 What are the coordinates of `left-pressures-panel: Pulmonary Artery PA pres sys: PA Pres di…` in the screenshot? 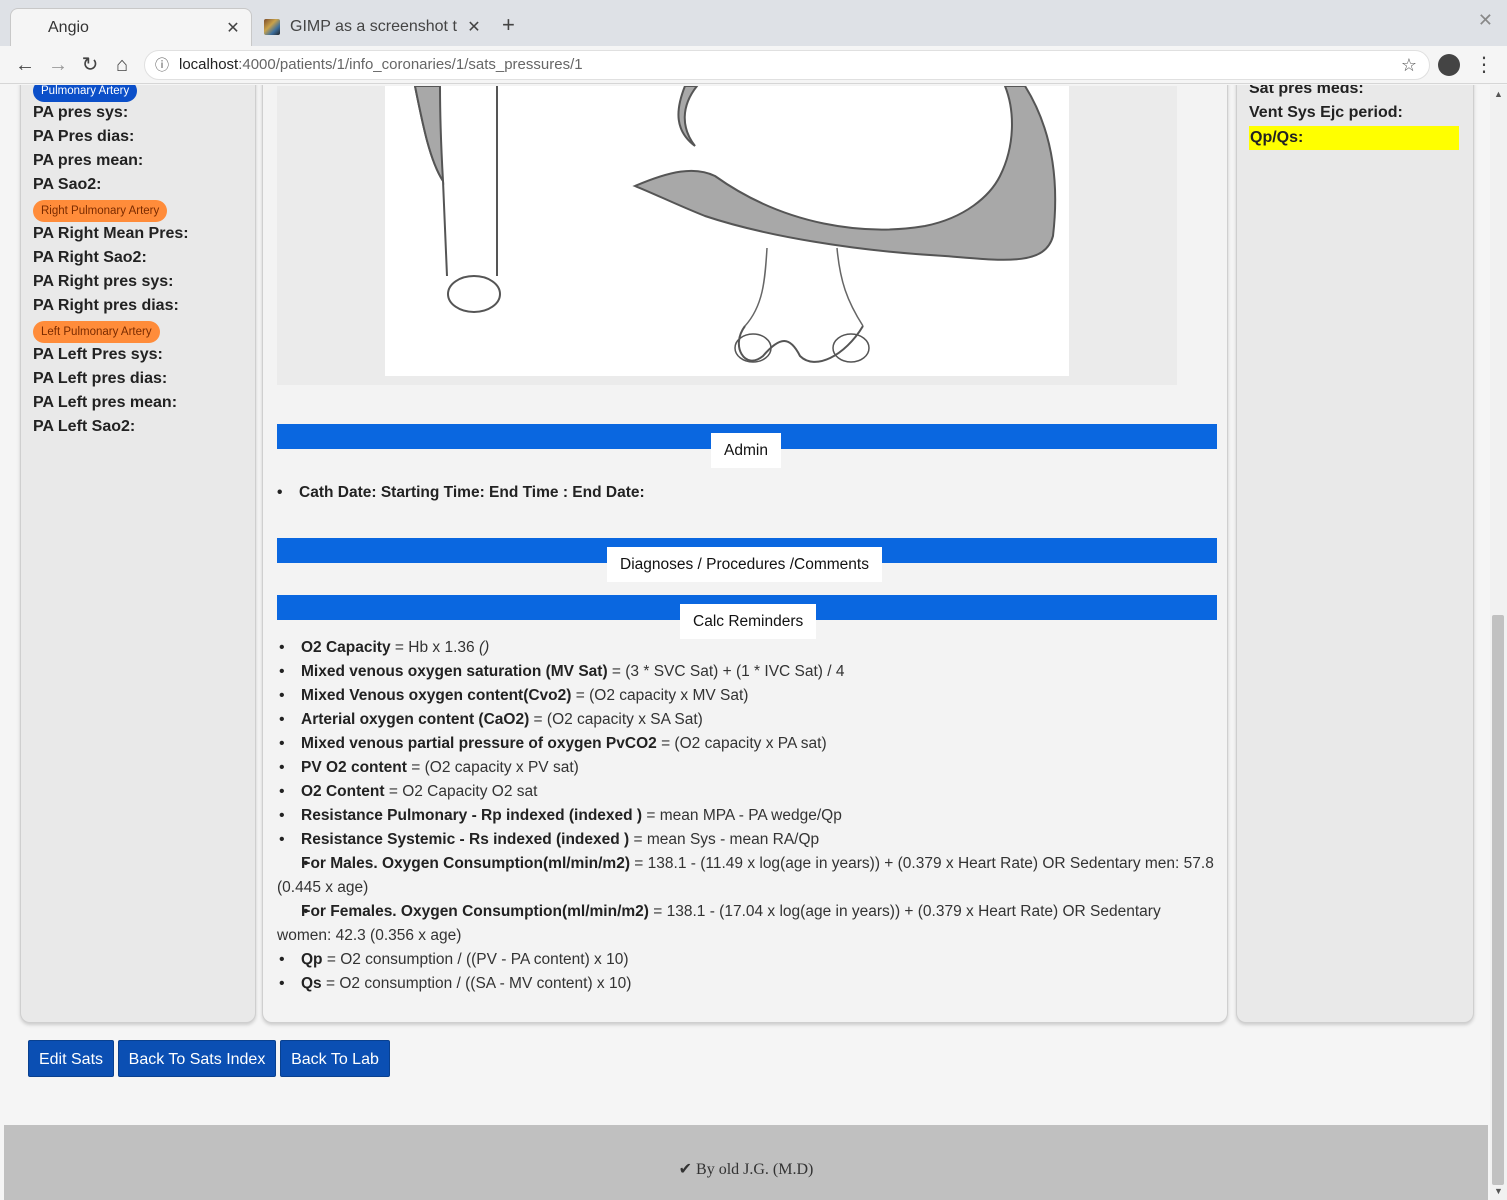 It's located at (138, 554).